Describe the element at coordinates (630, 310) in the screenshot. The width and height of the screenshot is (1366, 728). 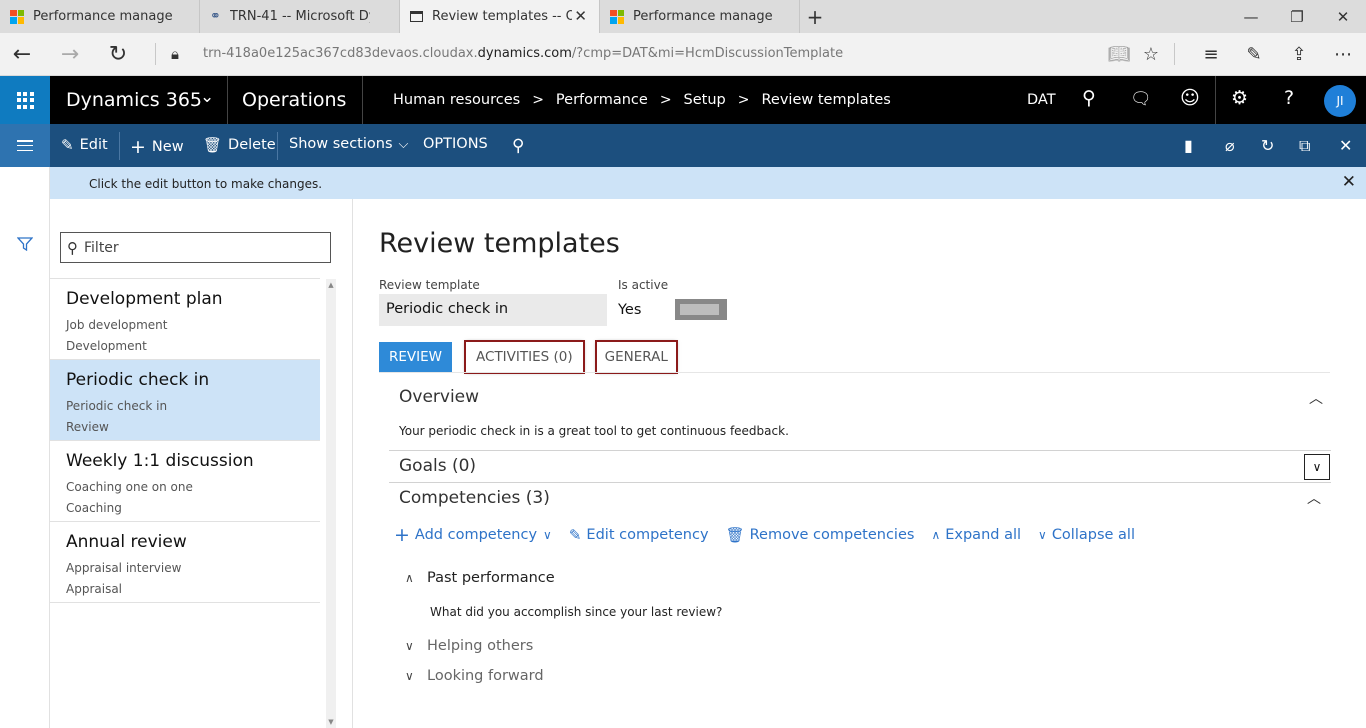
I see `is-active-value: Yes` at that location.